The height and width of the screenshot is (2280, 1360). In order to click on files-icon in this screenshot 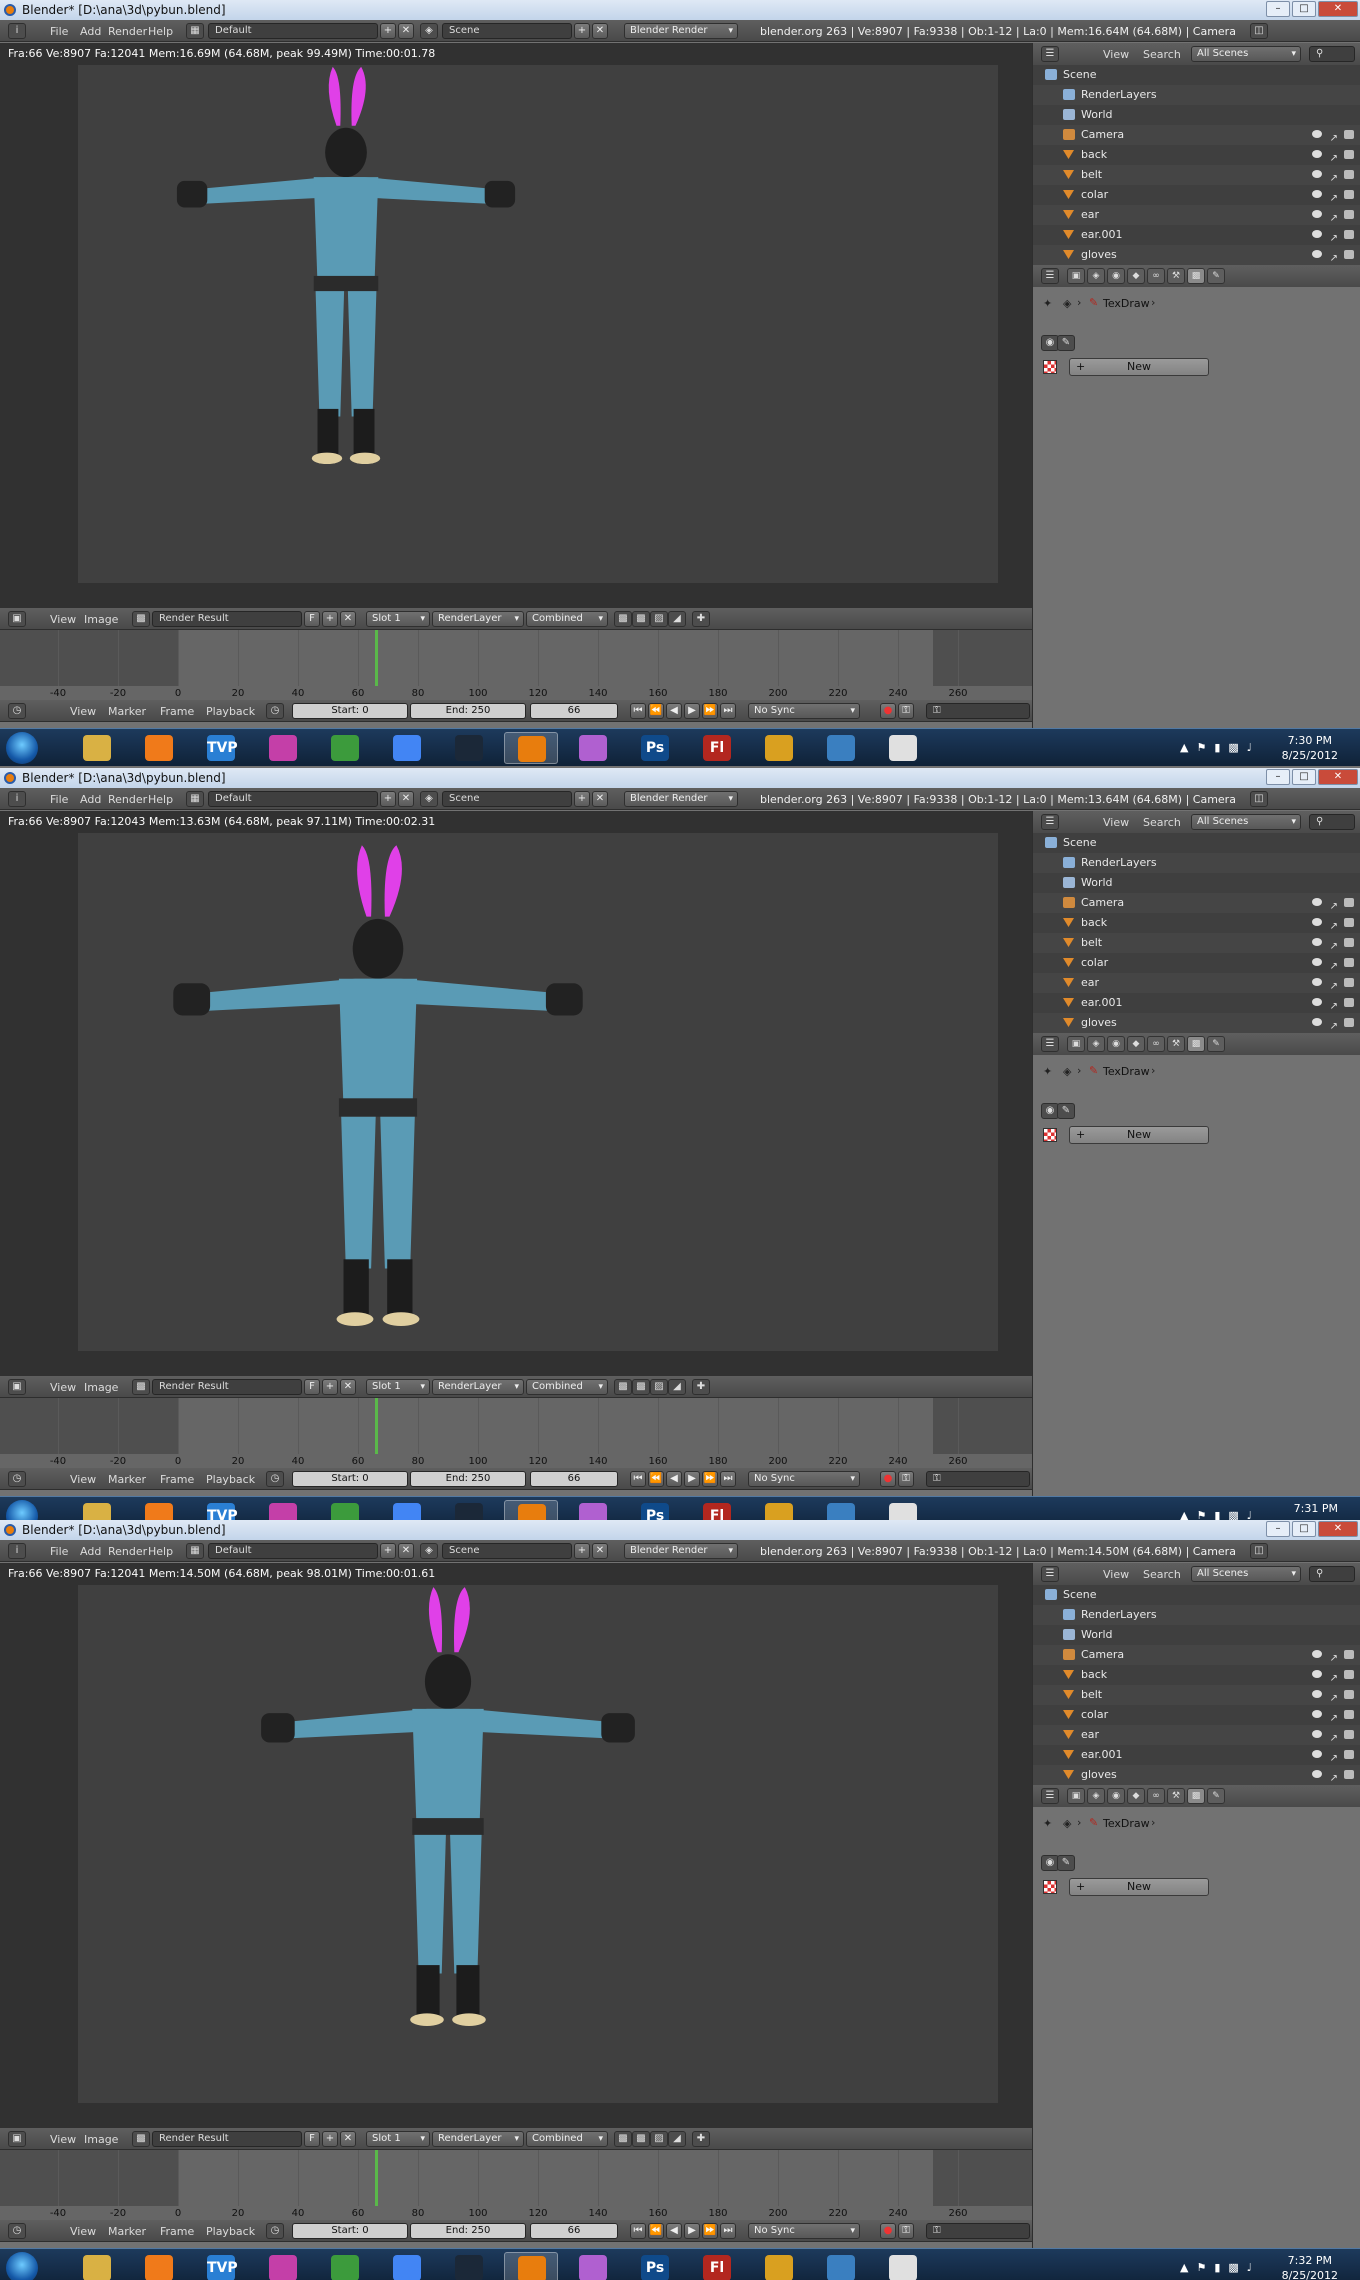, I will do `click(97, 1510)`.